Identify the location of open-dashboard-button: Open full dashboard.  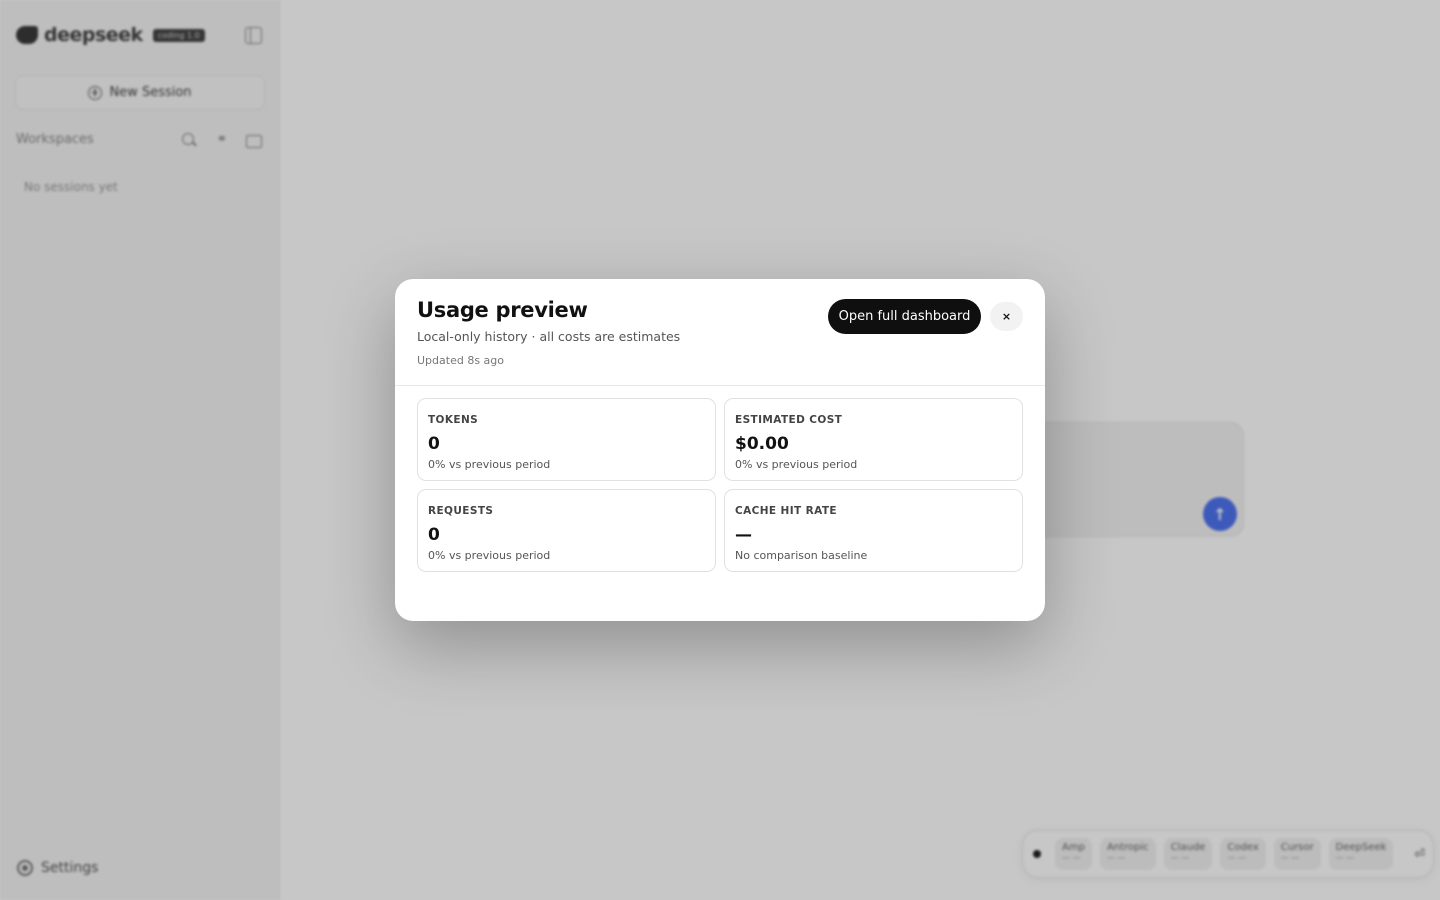
(904, 316).